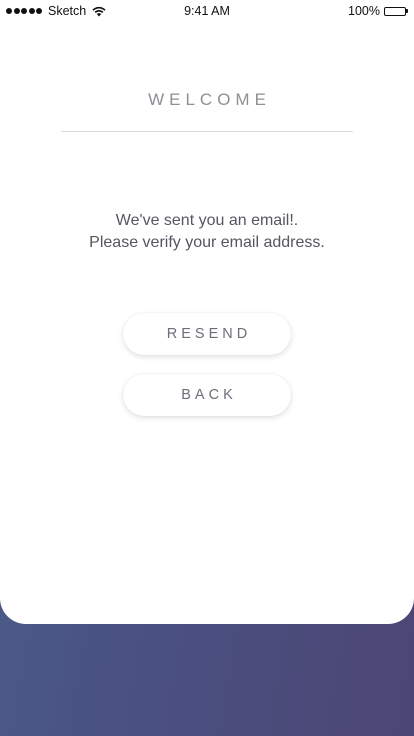 The image size is (414, 736). What do you see at coordinates (207, 395) in the screenshot?
I see `back-button: BACK` at bounding box center [207, 395].